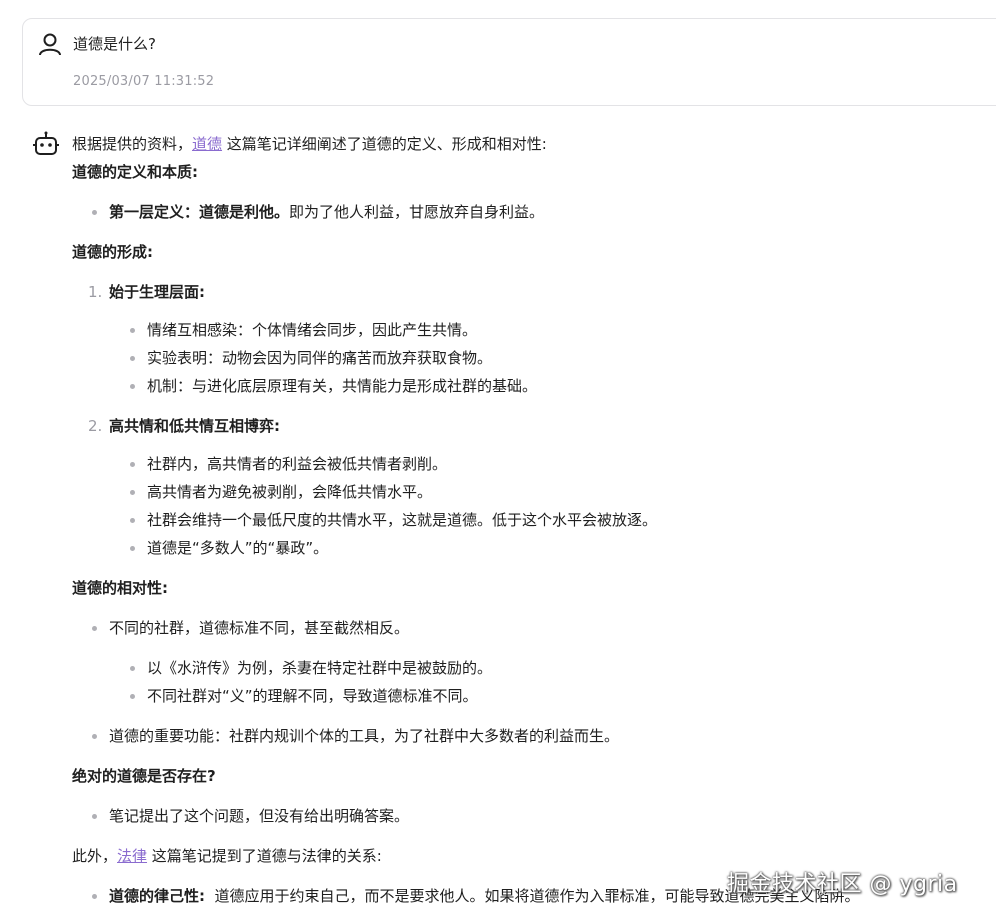 The height and width of the screenshot is (922, 996). I want to click on list-item: 道德的重要功能：社群内规训个体的工具，为了社群中大多数者的利益而生。, so click(532, 736).